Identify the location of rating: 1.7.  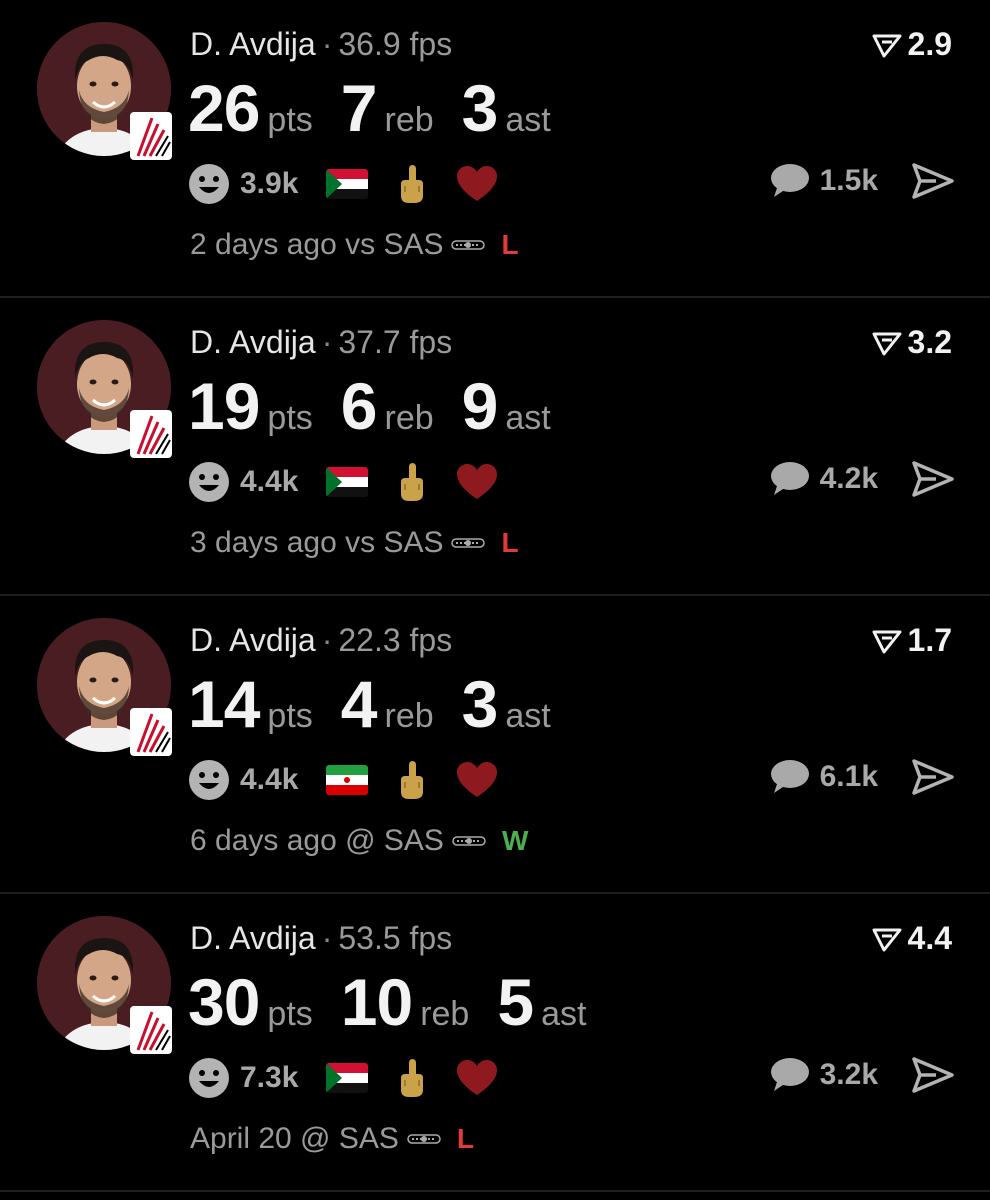
(912, 640).